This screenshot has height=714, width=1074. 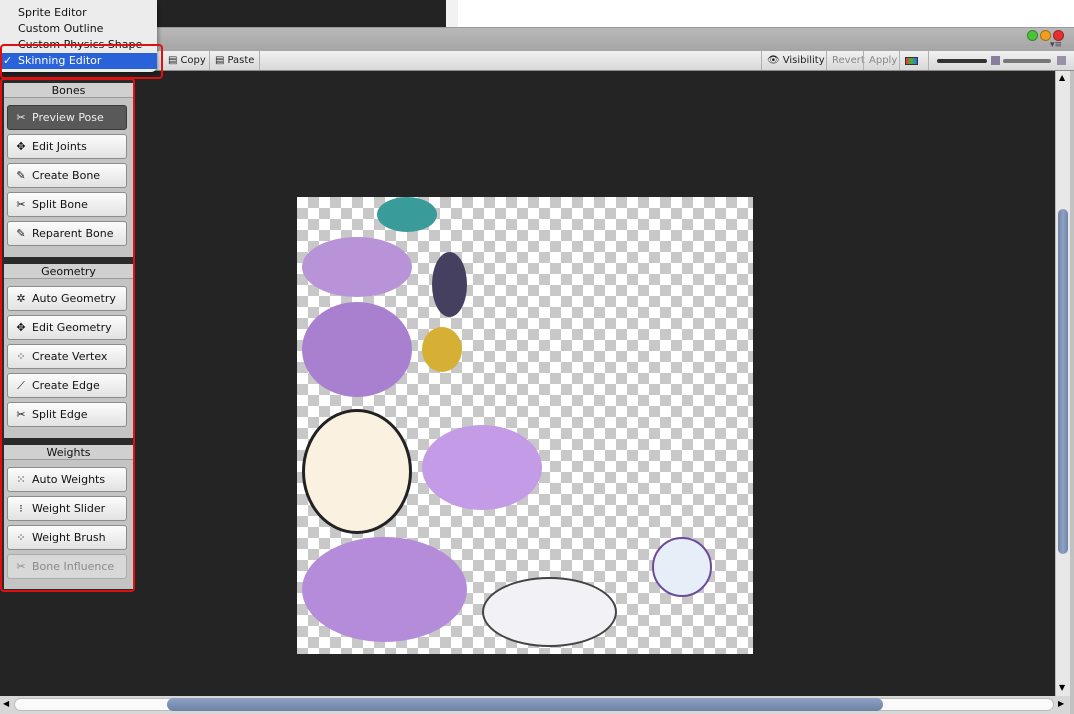 I want to click on highlight-annotation, so click(x=81, y=61).